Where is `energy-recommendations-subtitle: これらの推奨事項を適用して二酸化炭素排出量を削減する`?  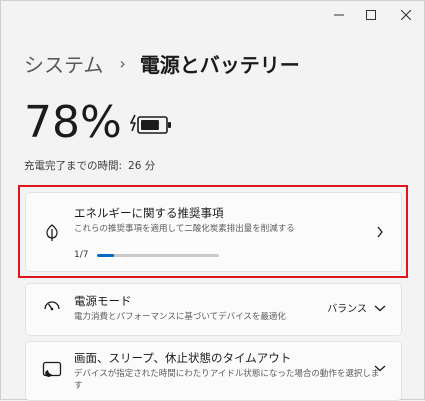
energy-recommendations-subtitle: これらの推奨事項を適用して二酸化炭素排出量を削減する is located at coordinates (184, 229).